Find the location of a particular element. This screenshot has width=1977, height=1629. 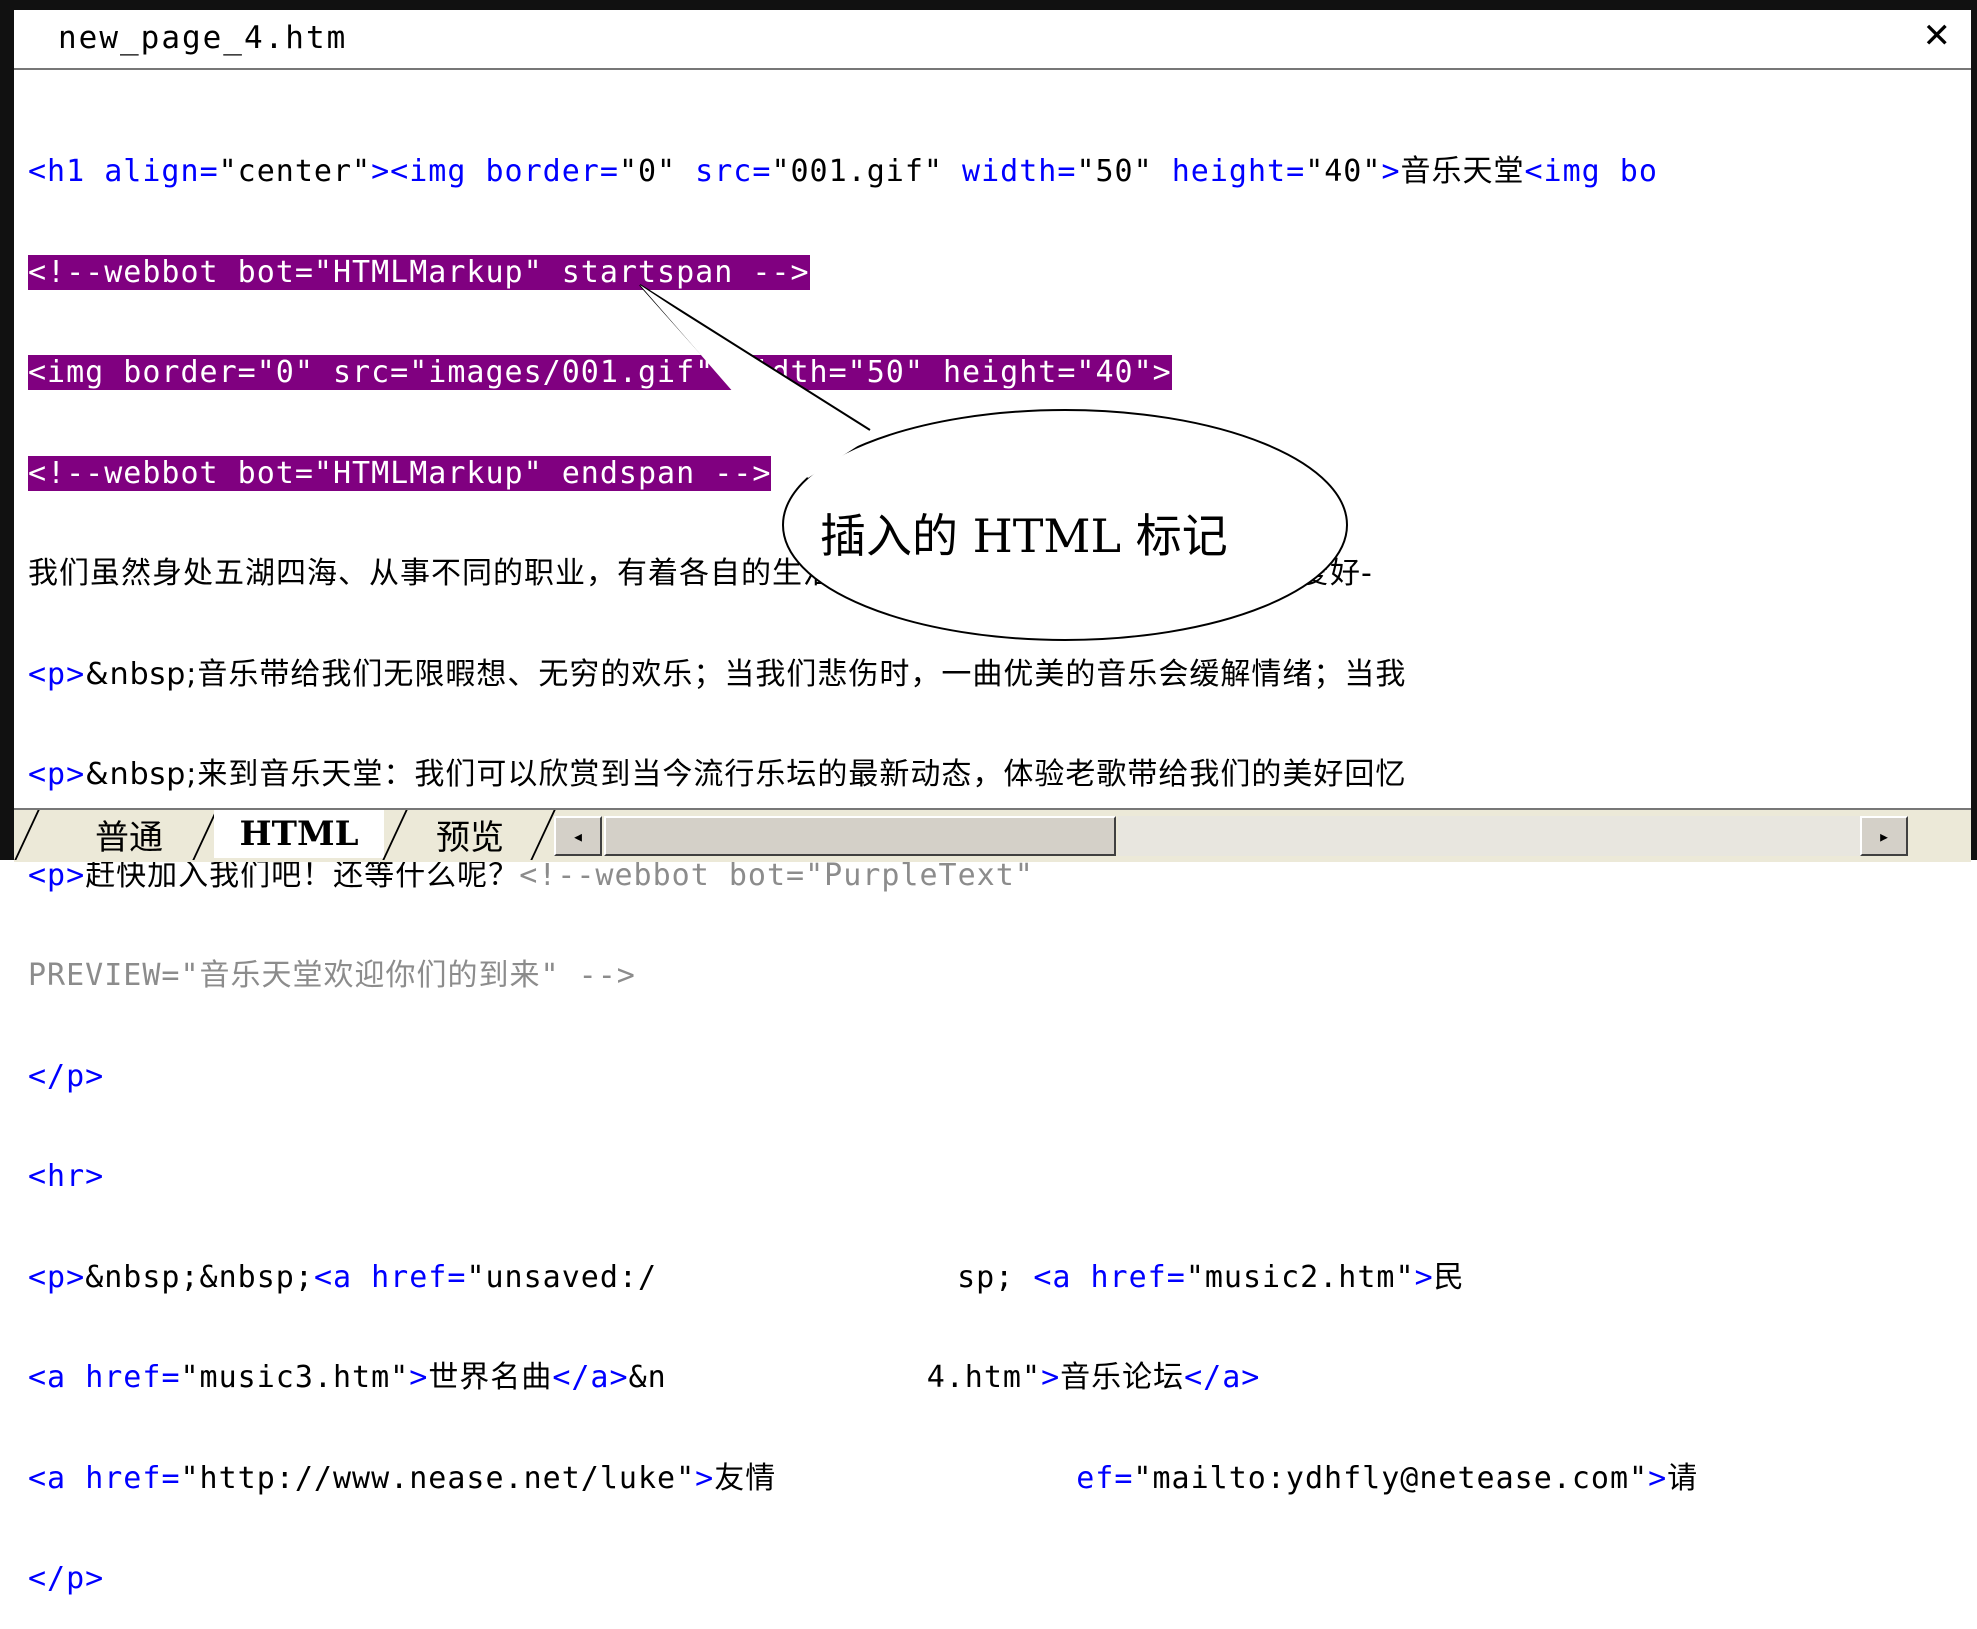

callout-label: 插入的 HTML 标记 is located at coordinates (1024, 536).